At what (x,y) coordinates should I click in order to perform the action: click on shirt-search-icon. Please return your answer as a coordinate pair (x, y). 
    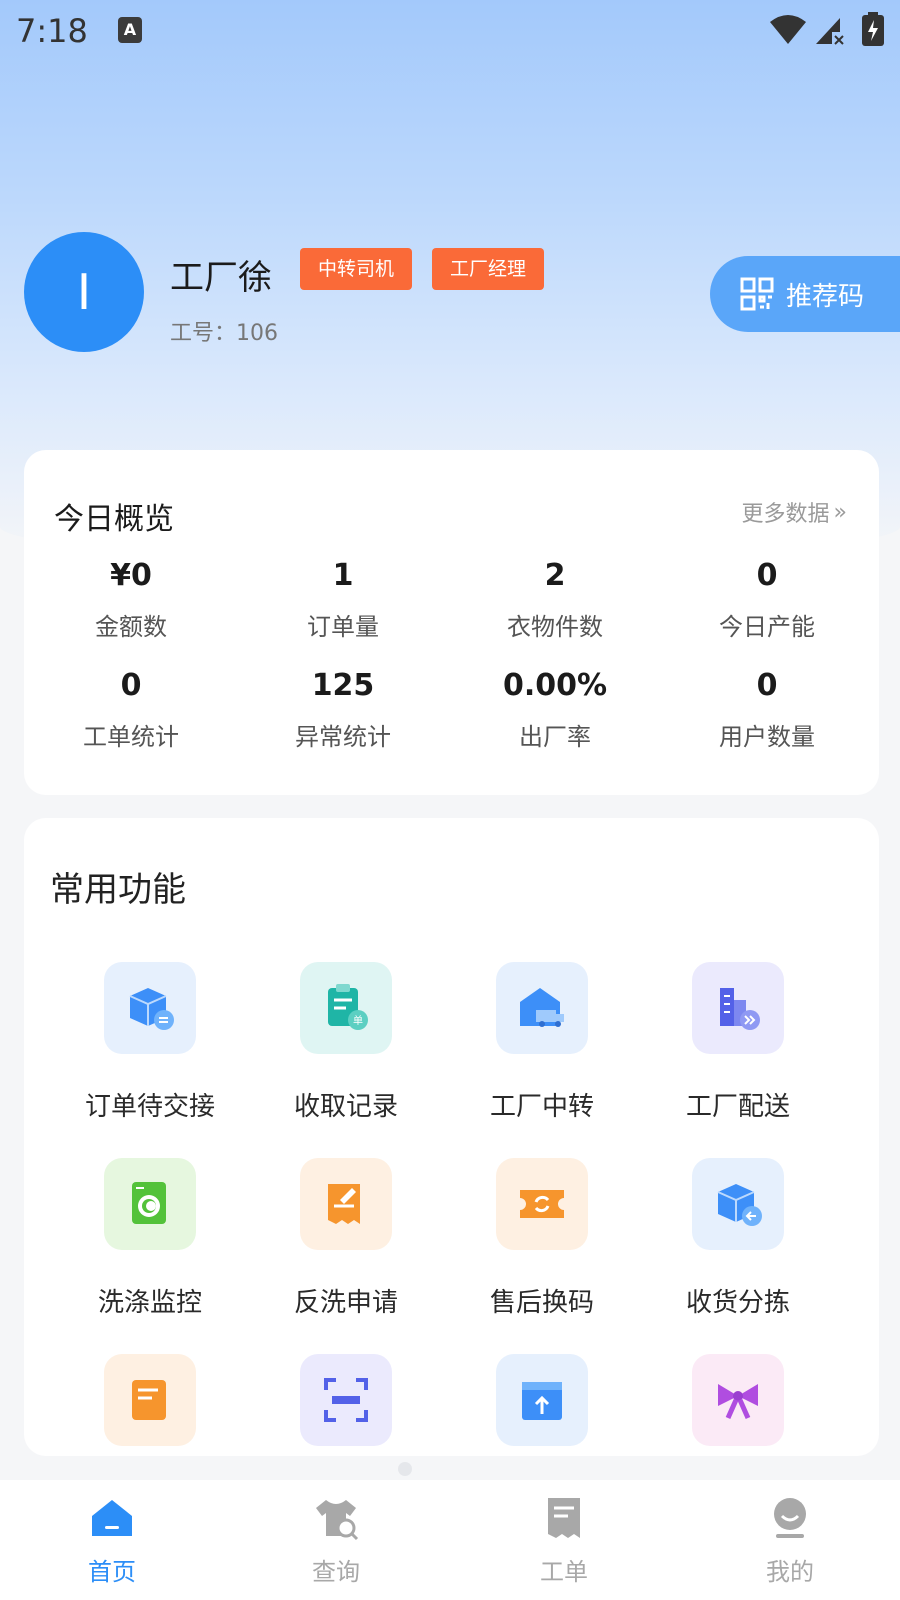
    Looking at the image, I should click on (337, 1520).